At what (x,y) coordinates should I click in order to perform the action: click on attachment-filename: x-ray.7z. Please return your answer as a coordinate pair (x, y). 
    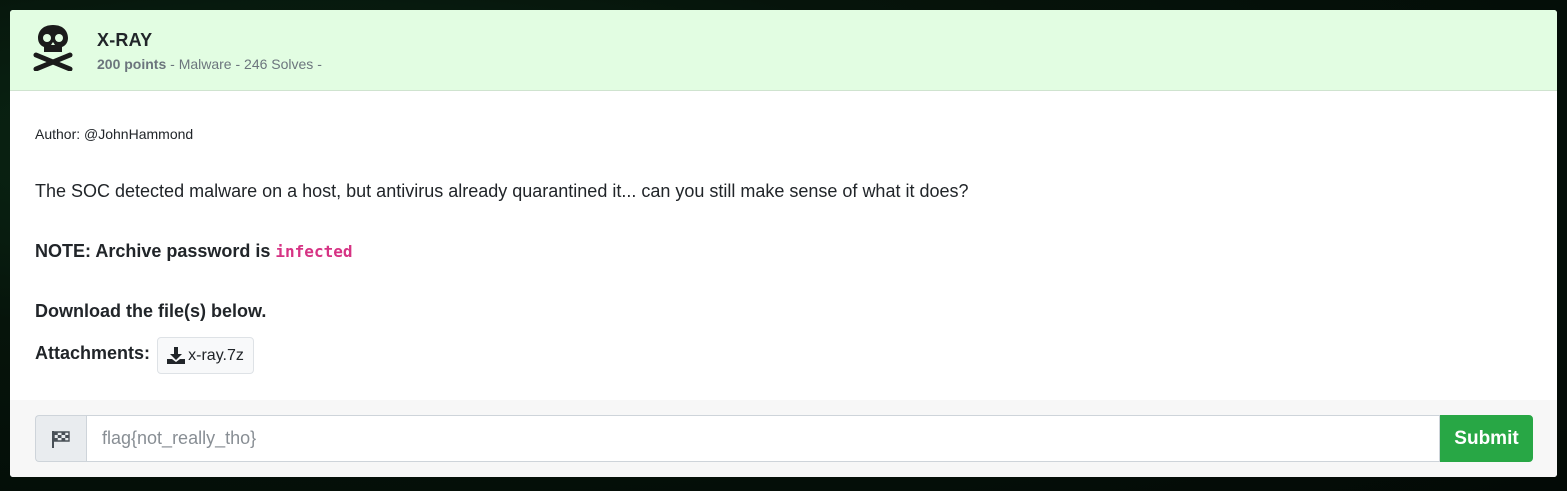
    Looking at the image, I should click on (216, 355).